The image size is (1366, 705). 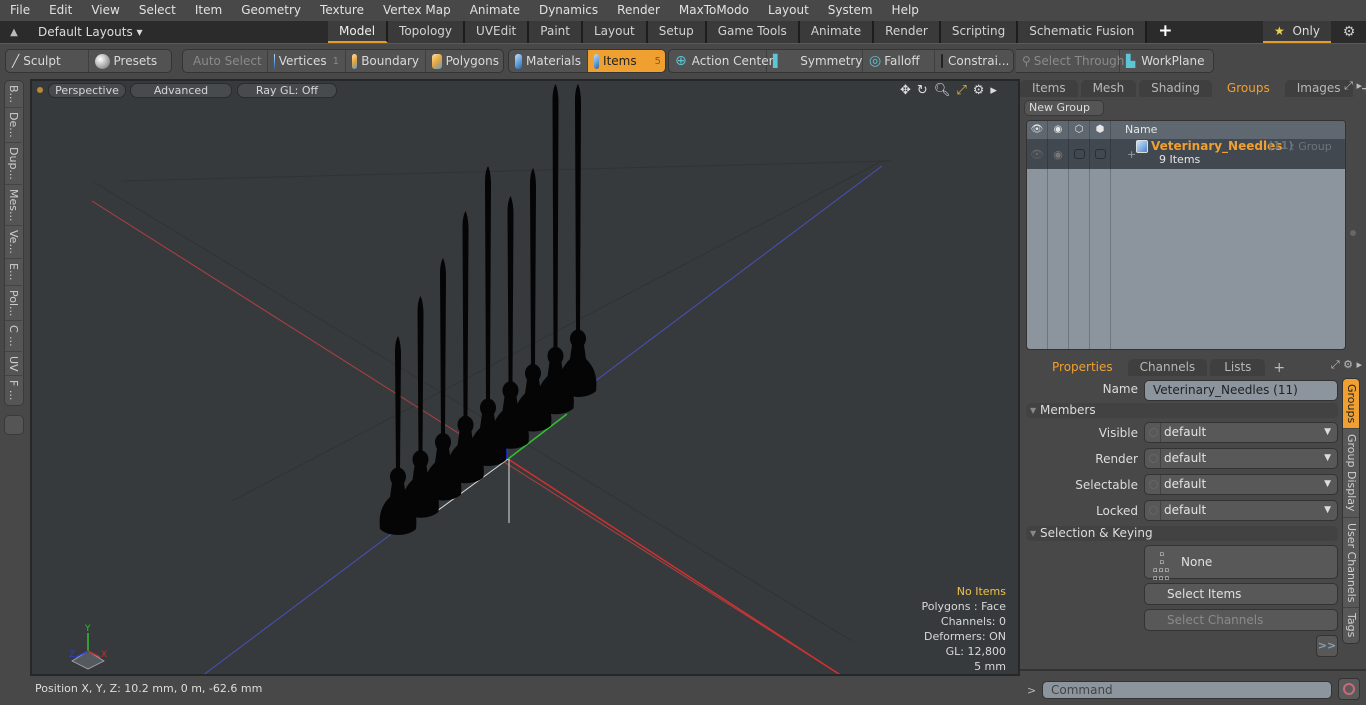 I want to click on tab-animate: Animate, so click(x=837, y=32).